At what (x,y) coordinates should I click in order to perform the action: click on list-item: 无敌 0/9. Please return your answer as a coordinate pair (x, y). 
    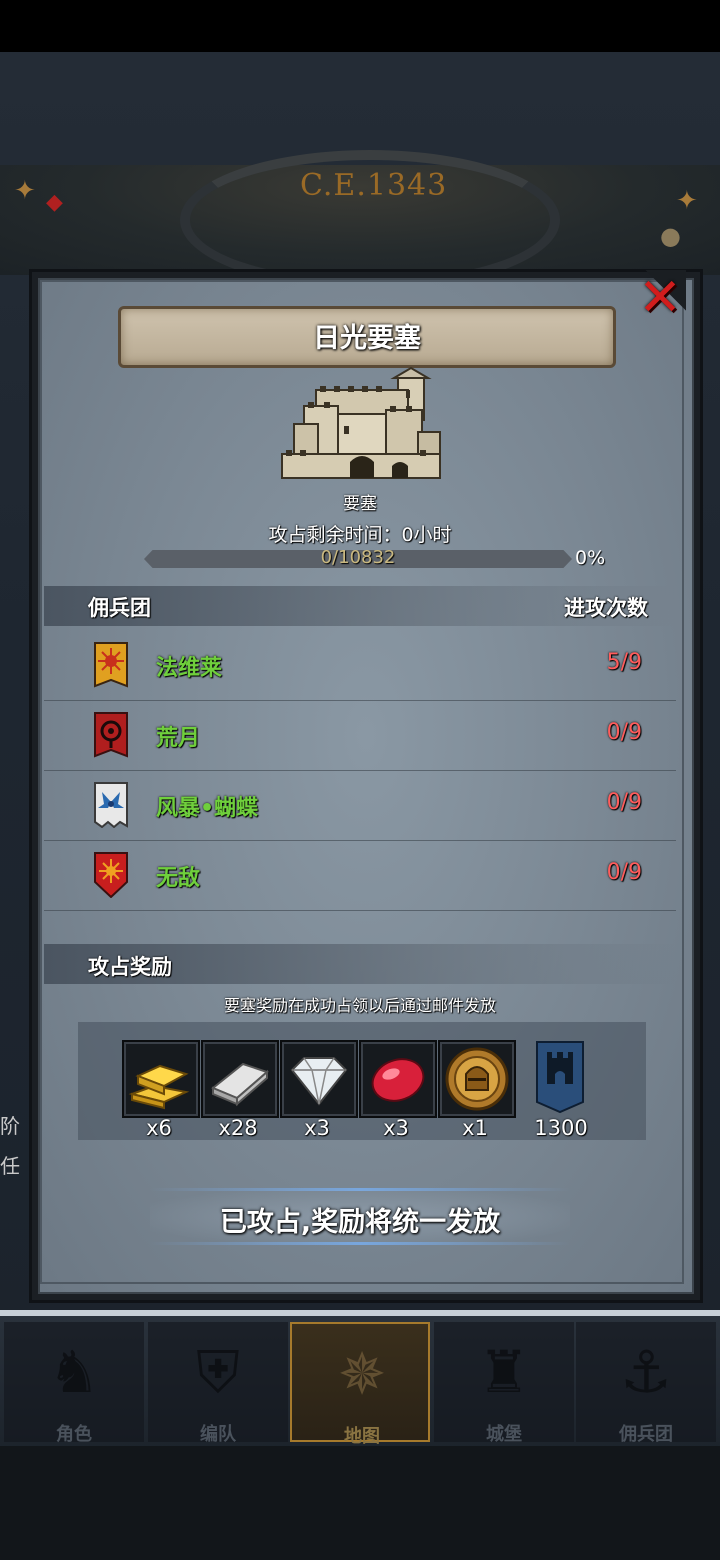
    Looking at the image, I should click on (360, 875).